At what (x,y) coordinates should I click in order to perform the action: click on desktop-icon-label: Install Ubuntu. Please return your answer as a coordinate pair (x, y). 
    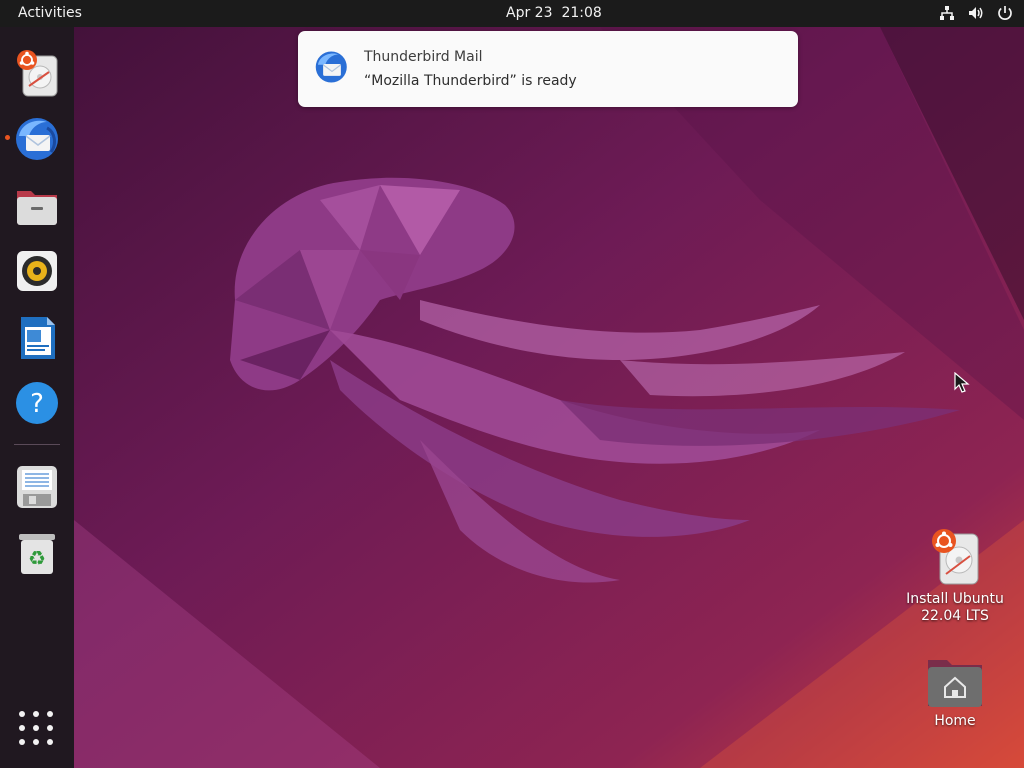
    Looking at the image, I should click on (955, 599).